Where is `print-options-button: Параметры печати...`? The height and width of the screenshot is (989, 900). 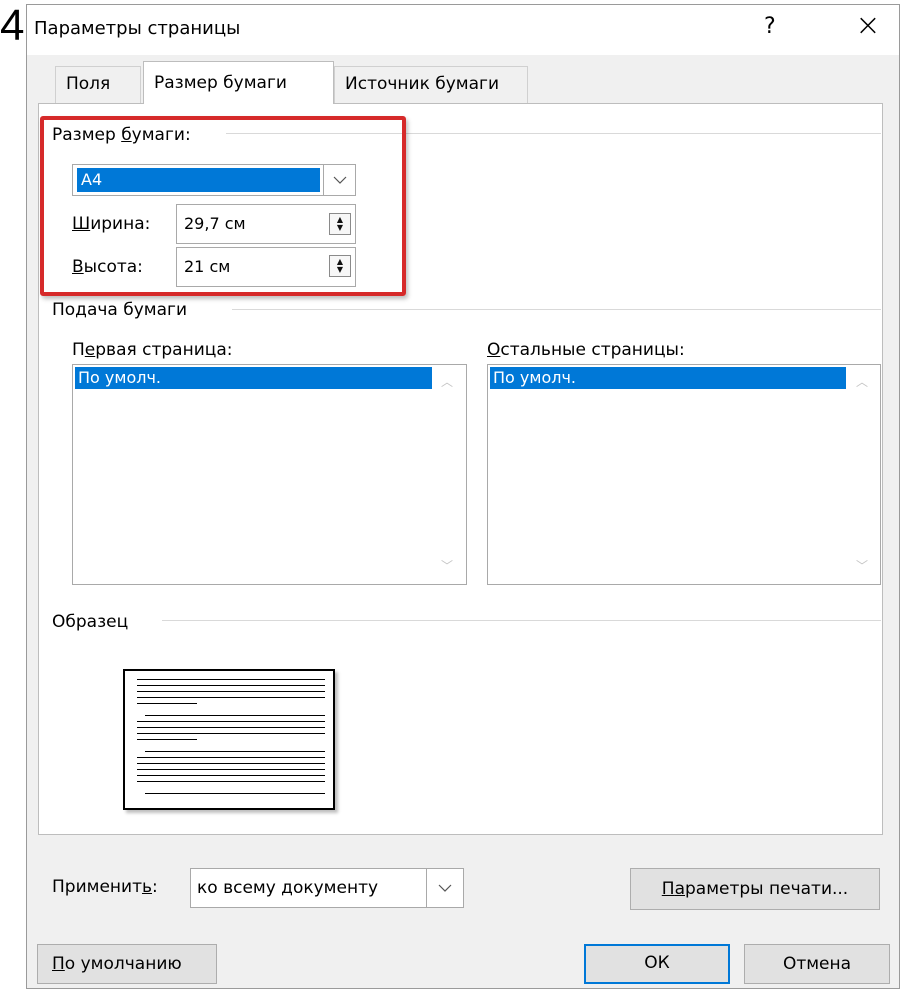
print-options-button: Параметры печати... is located at coordinates (755, 889).